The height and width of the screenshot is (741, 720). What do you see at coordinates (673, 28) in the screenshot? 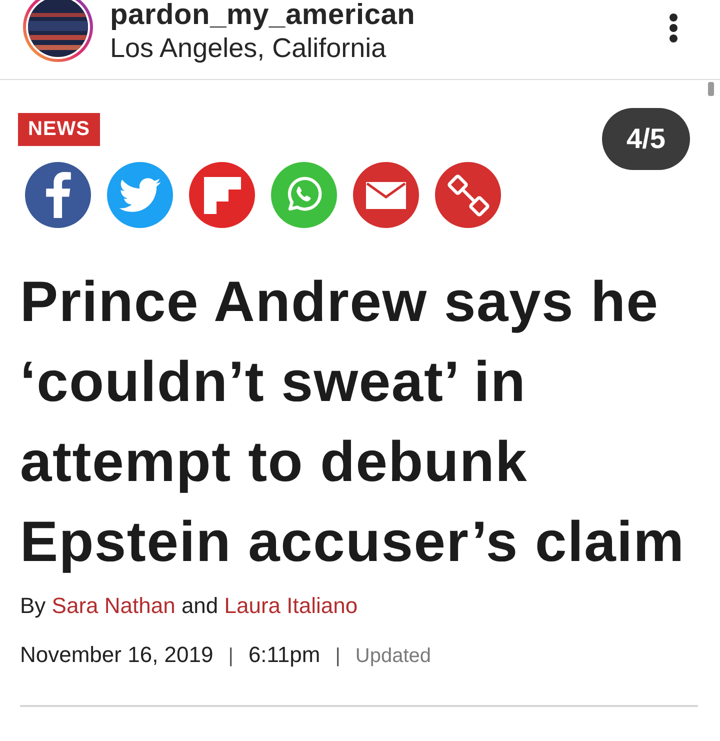
I see `more-options-icon` at bounding box center [673, 28].